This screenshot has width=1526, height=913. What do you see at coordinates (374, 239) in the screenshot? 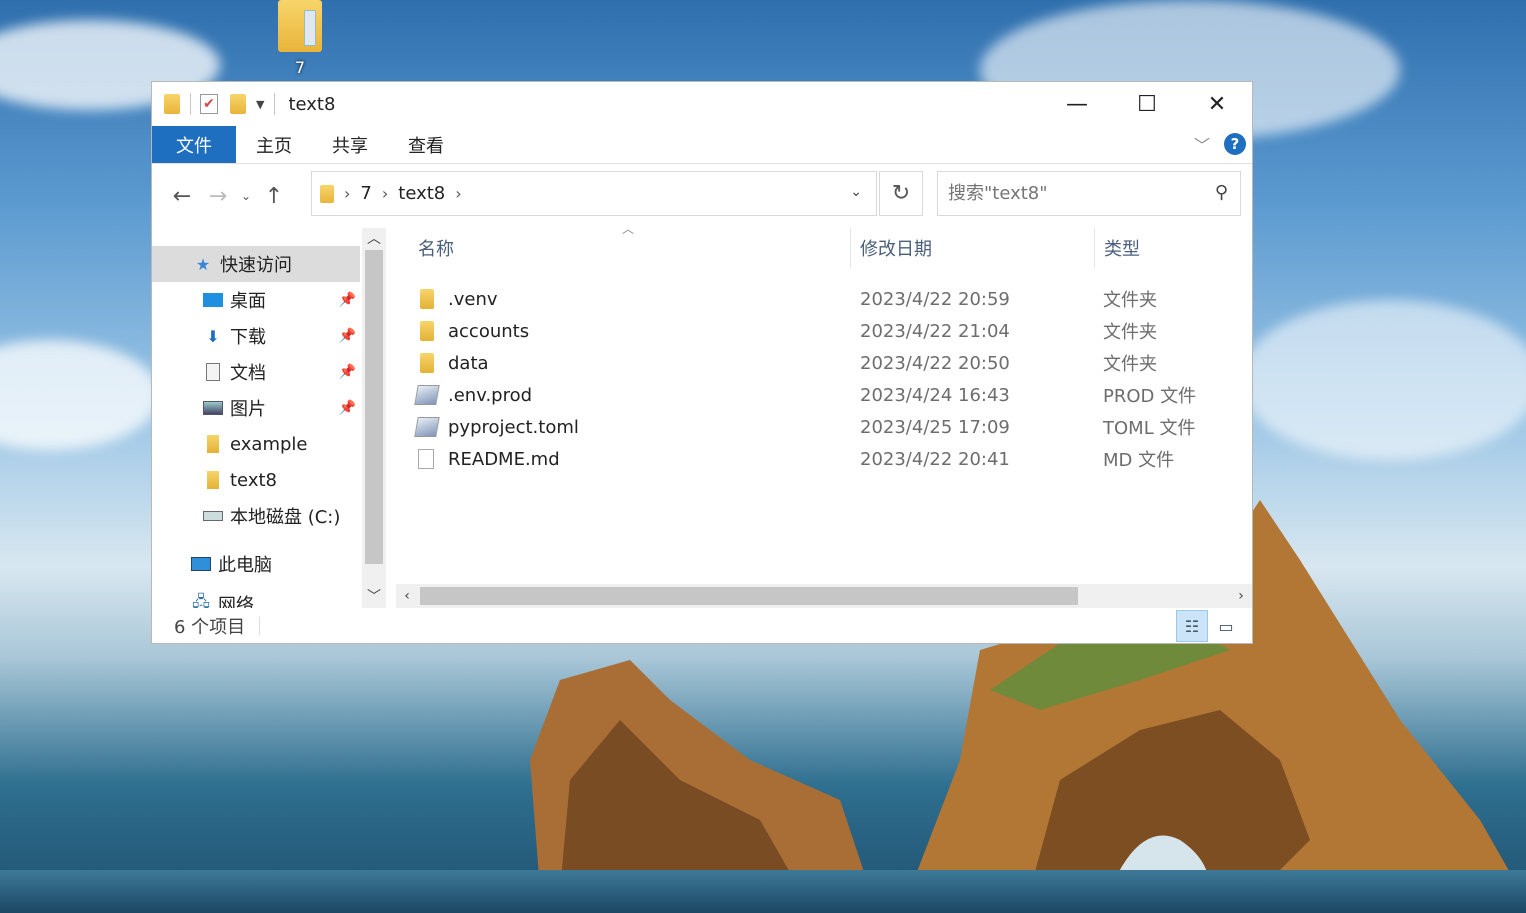
I see `scroll-up-icon: ︿` at bounding box center [374, 239].